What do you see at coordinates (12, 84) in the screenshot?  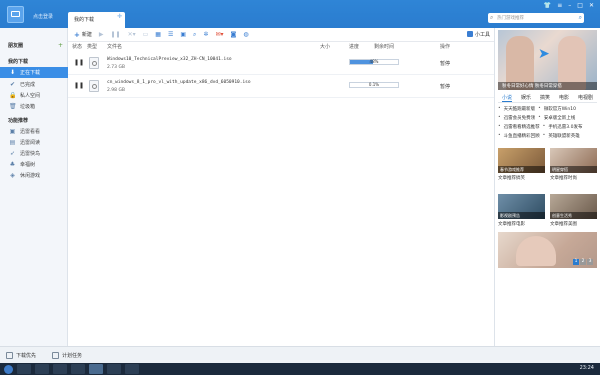 I see `check-icon: ✔` at bounding box center [12, 84].